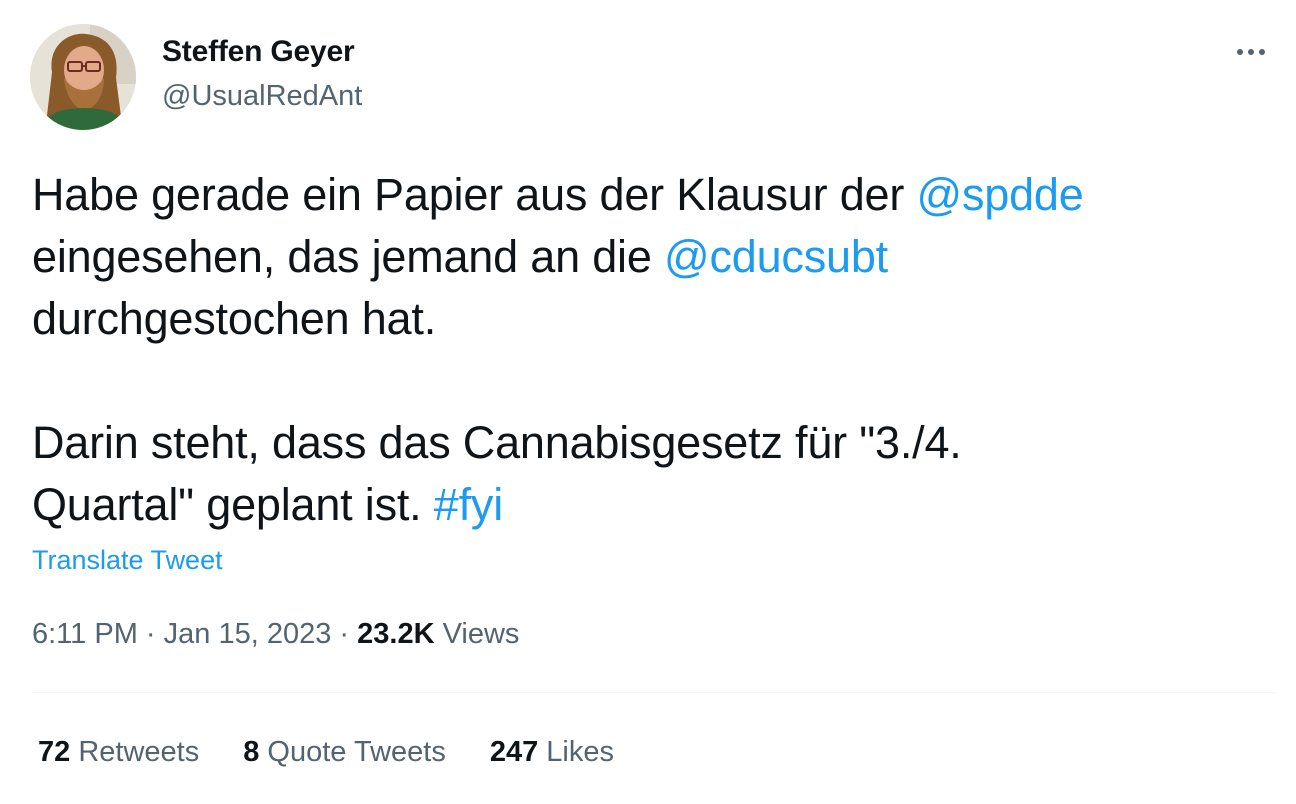  Describe the element at coordinates (352, 752) in the screenshot. I see `quote-tweets-label: Quote Tweets` at that location.